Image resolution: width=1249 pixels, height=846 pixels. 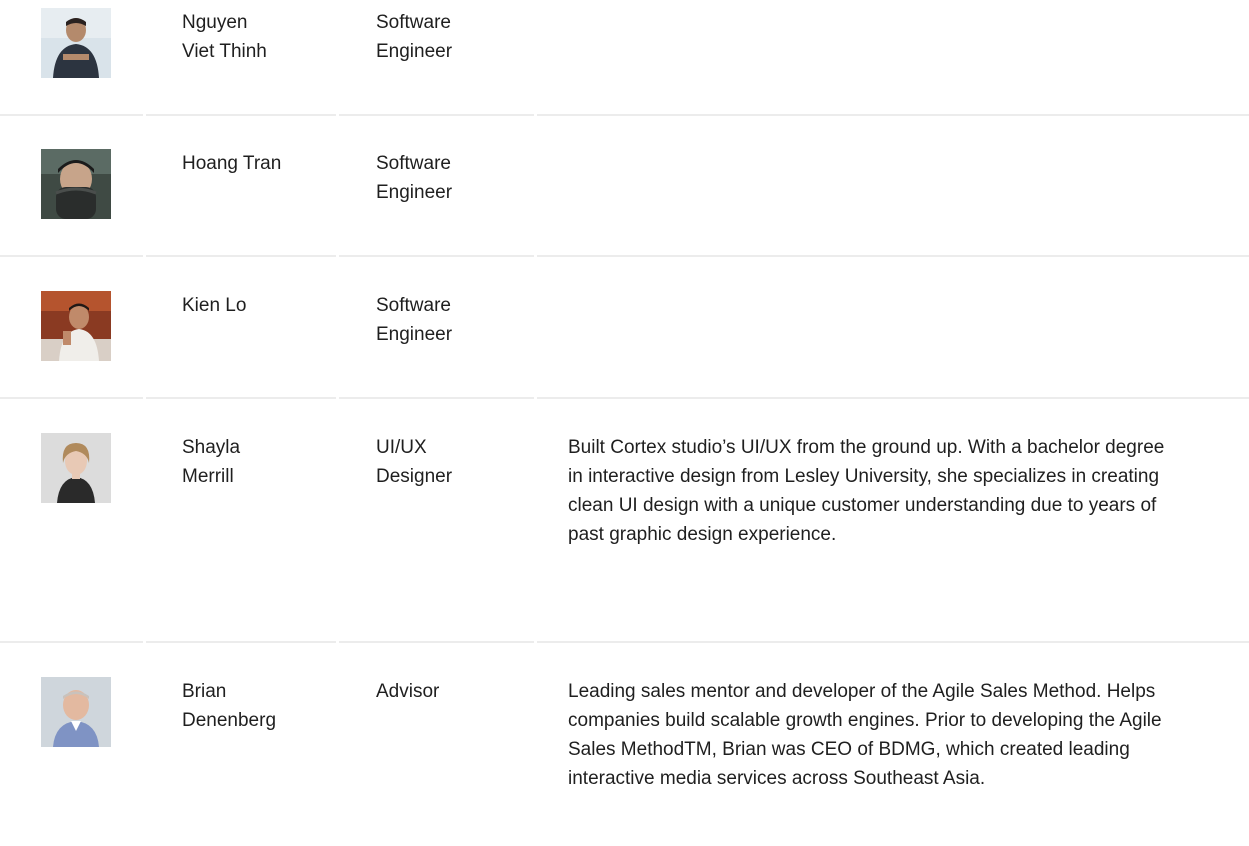 I want to click on name-line: Denenberg, so click(x=229, y=720).